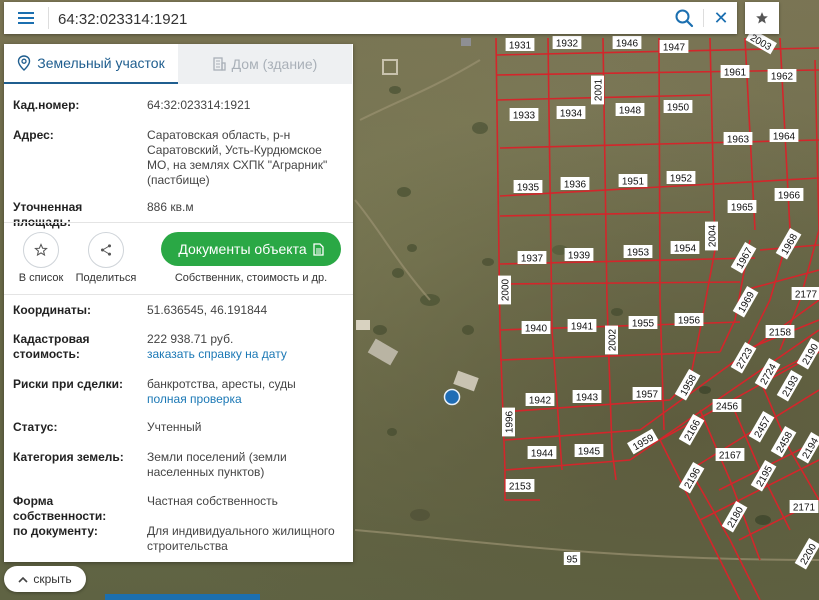 Image resolution: width=819 pixels, height=600 pixels. I want to click on cadastral-cost-amount: 222 938.71 руб., so click(190, 339).